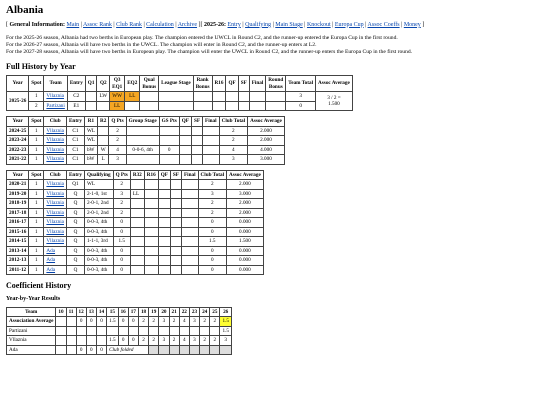  I want to click on team-cell: Vllaznia, so click(31, 340).